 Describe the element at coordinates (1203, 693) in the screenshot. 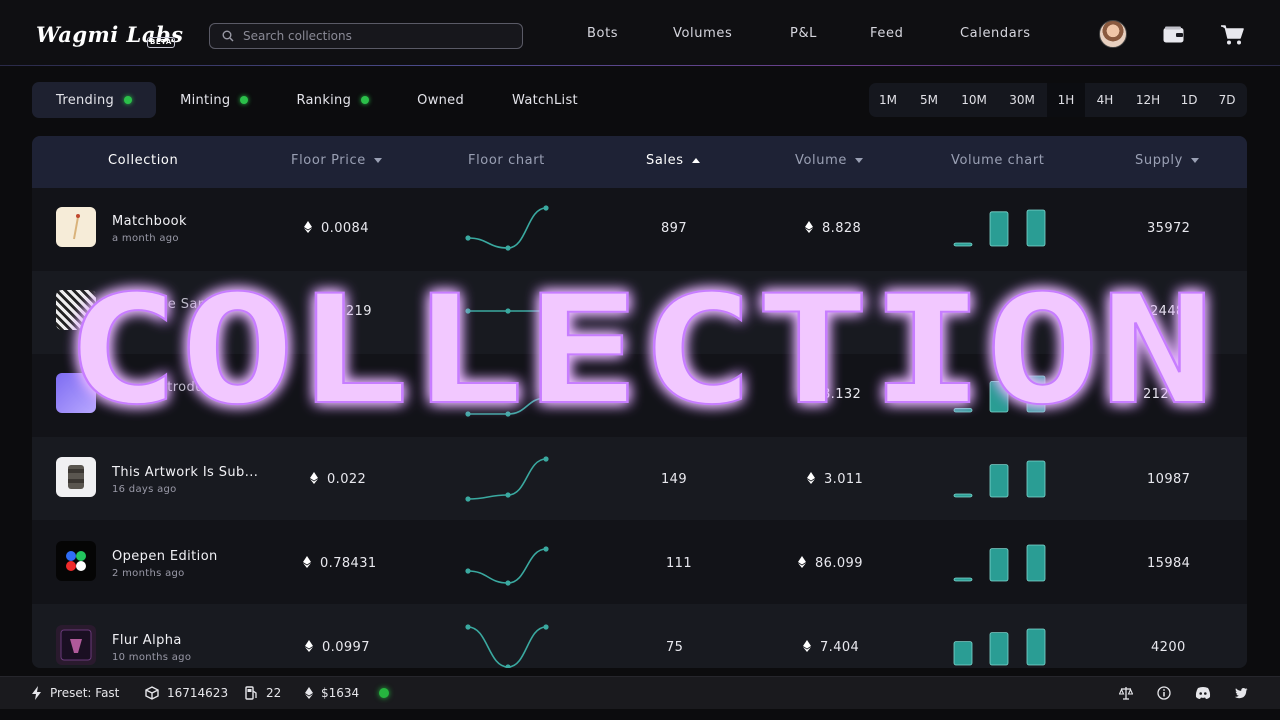

I see `discord-icon` at that location.